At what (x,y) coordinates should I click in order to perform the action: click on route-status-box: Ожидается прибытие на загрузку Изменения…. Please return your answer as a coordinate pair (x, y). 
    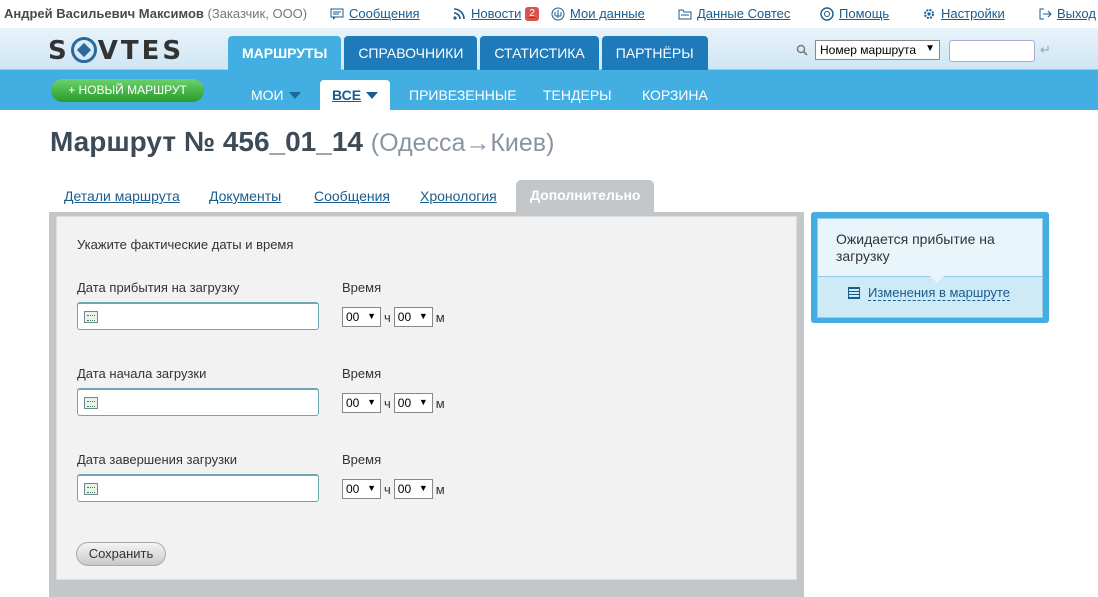
    Looking at the image, I should click on (930, 267).